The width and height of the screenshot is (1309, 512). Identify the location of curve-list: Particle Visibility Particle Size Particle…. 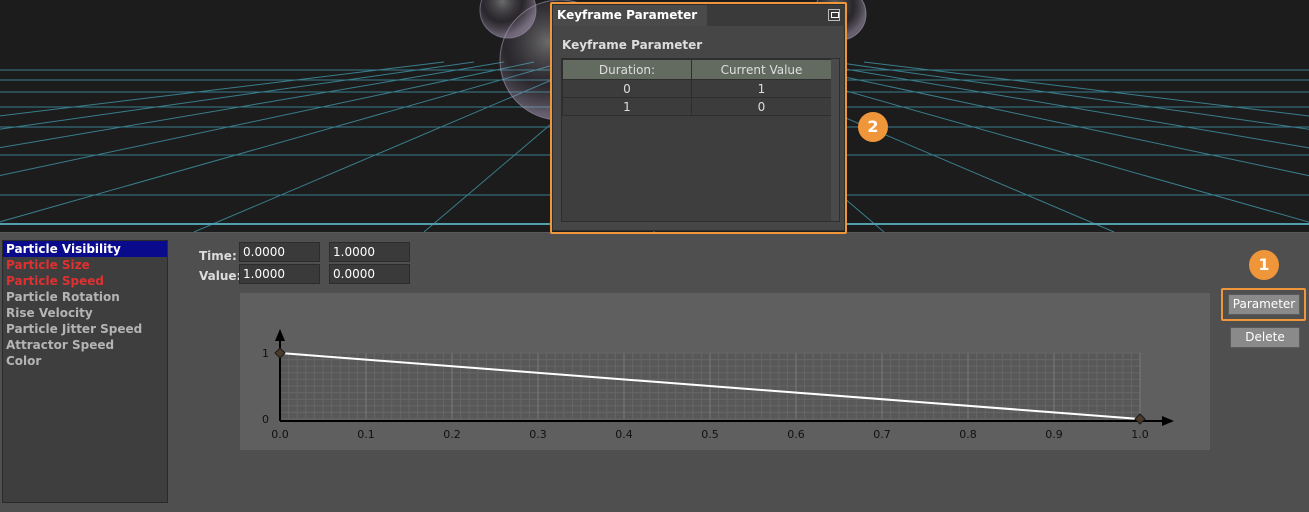
(85, 371).